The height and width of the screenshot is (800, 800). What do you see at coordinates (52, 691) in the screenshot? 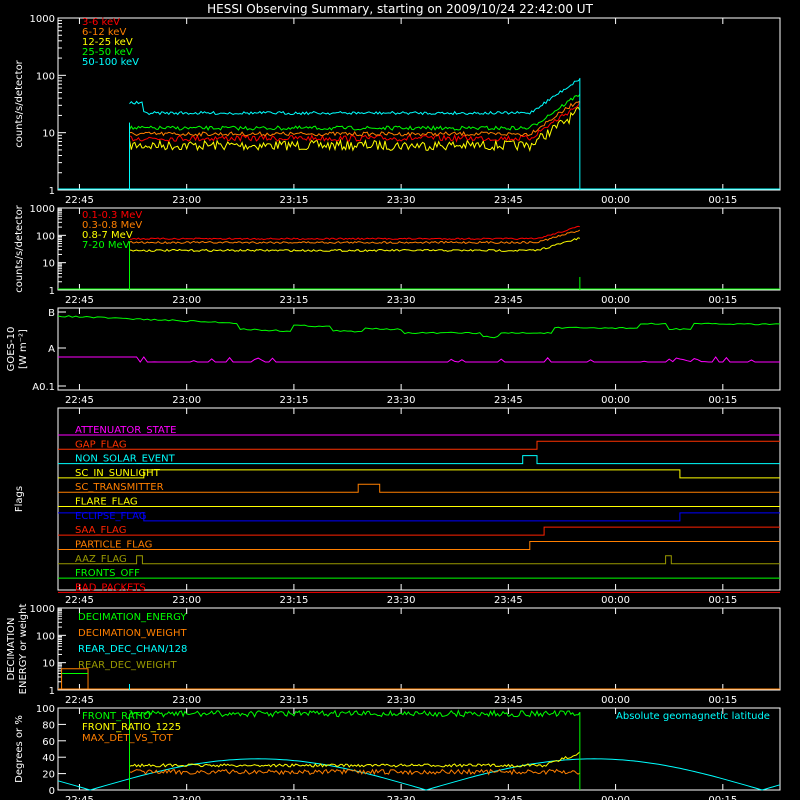
I see `decimation-ytick-label: 1` at bounding box center [52, 691].